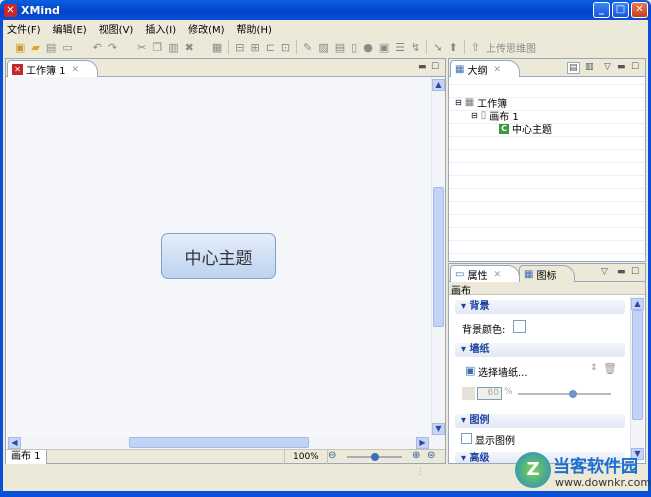 Image resolution: width=651 pixels, height=497 pixels. I want to click on topic-icon: C, so click(504, 128).